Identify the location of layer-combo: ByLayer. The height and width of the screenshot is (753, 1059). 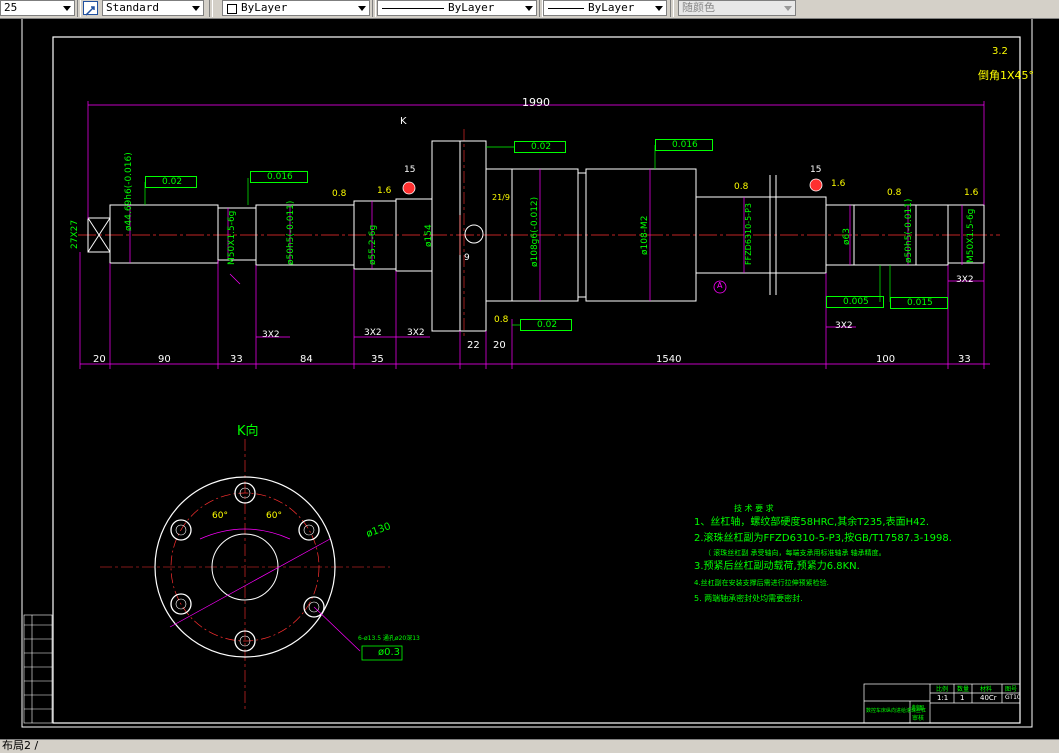
(296, 8).